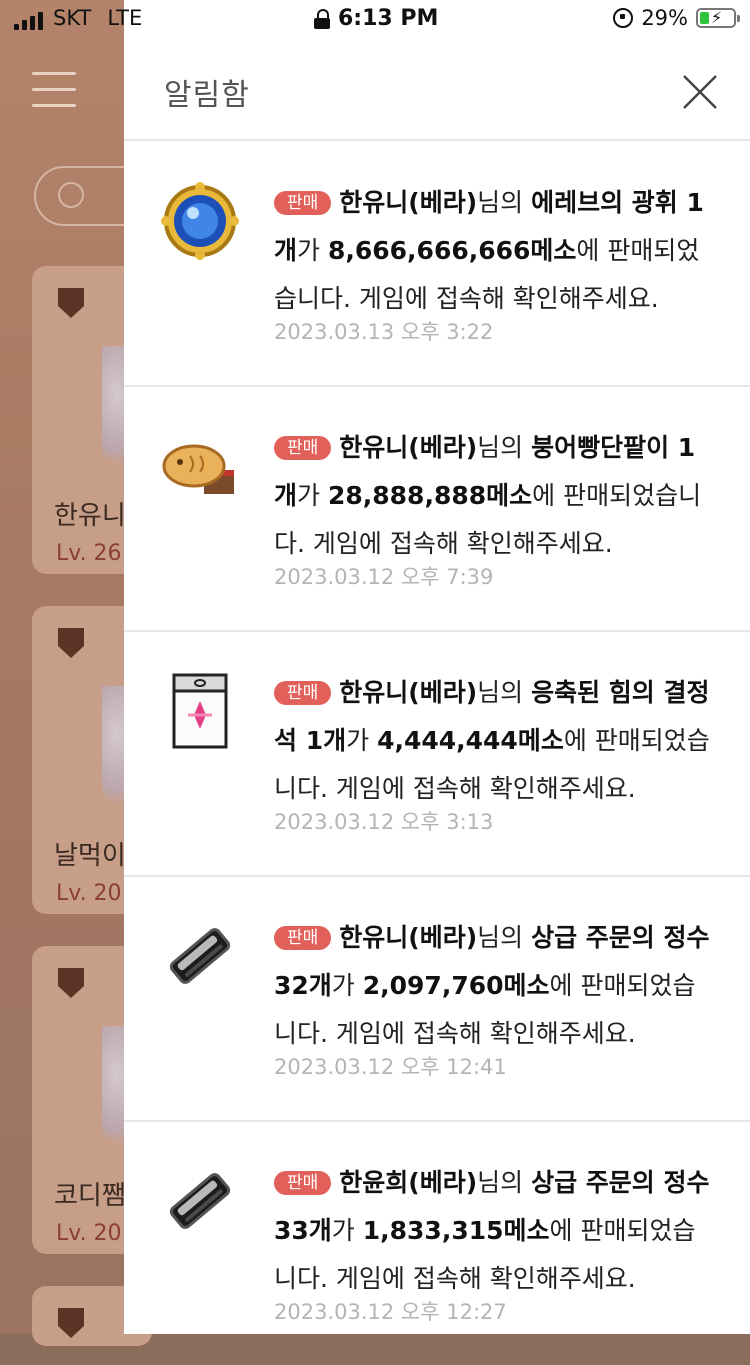 This screenshot has height=1365, width=750. What do you see at coordinates (456, 985) in the screenshot?
I see `sale-price: 2,097,760메소` at bounding box center [456, 985].